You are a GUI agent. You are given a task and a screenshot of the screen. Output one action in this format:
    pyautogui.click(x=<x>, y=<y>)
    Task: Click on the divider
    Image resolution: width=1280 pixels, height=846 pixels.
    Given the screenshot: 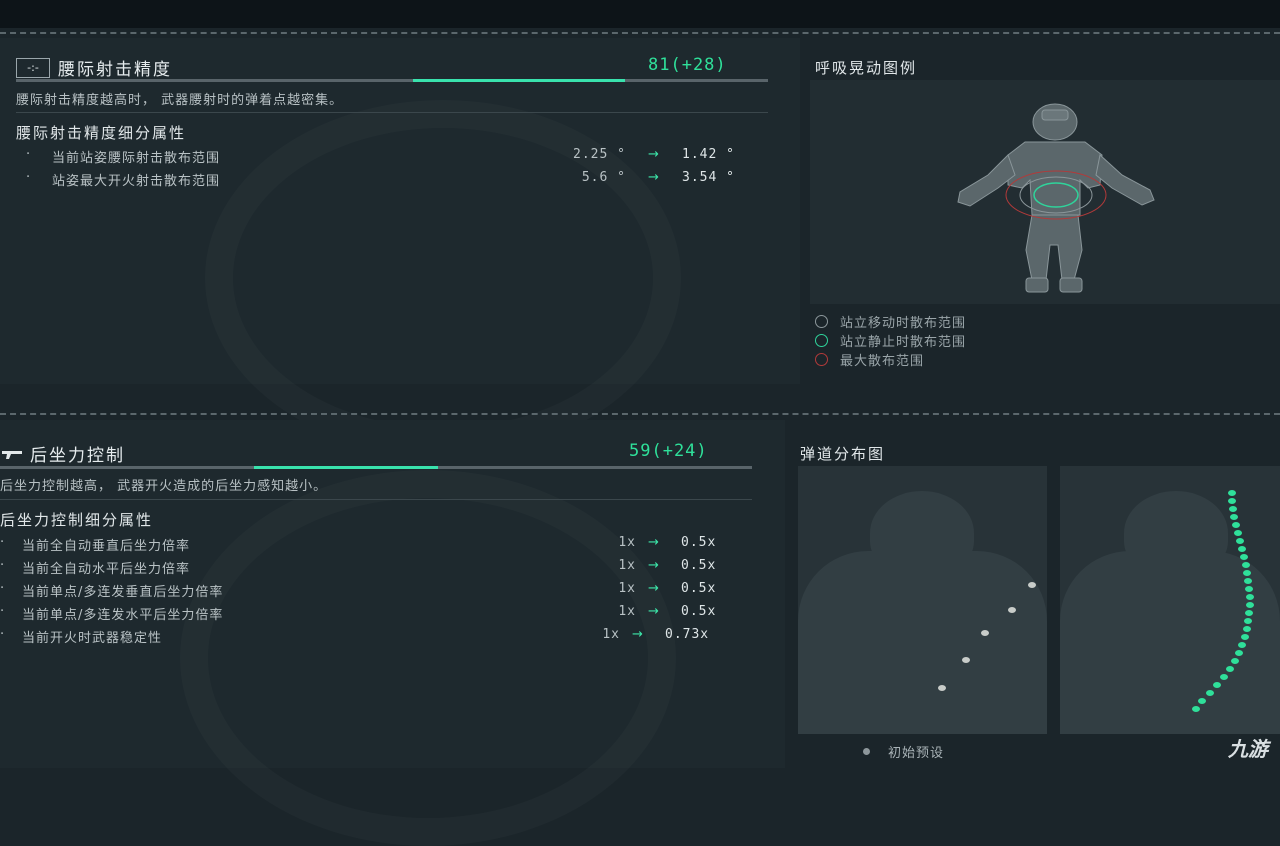 What is the action you would take?
    pyautogui.click(x=376, y=499)
    